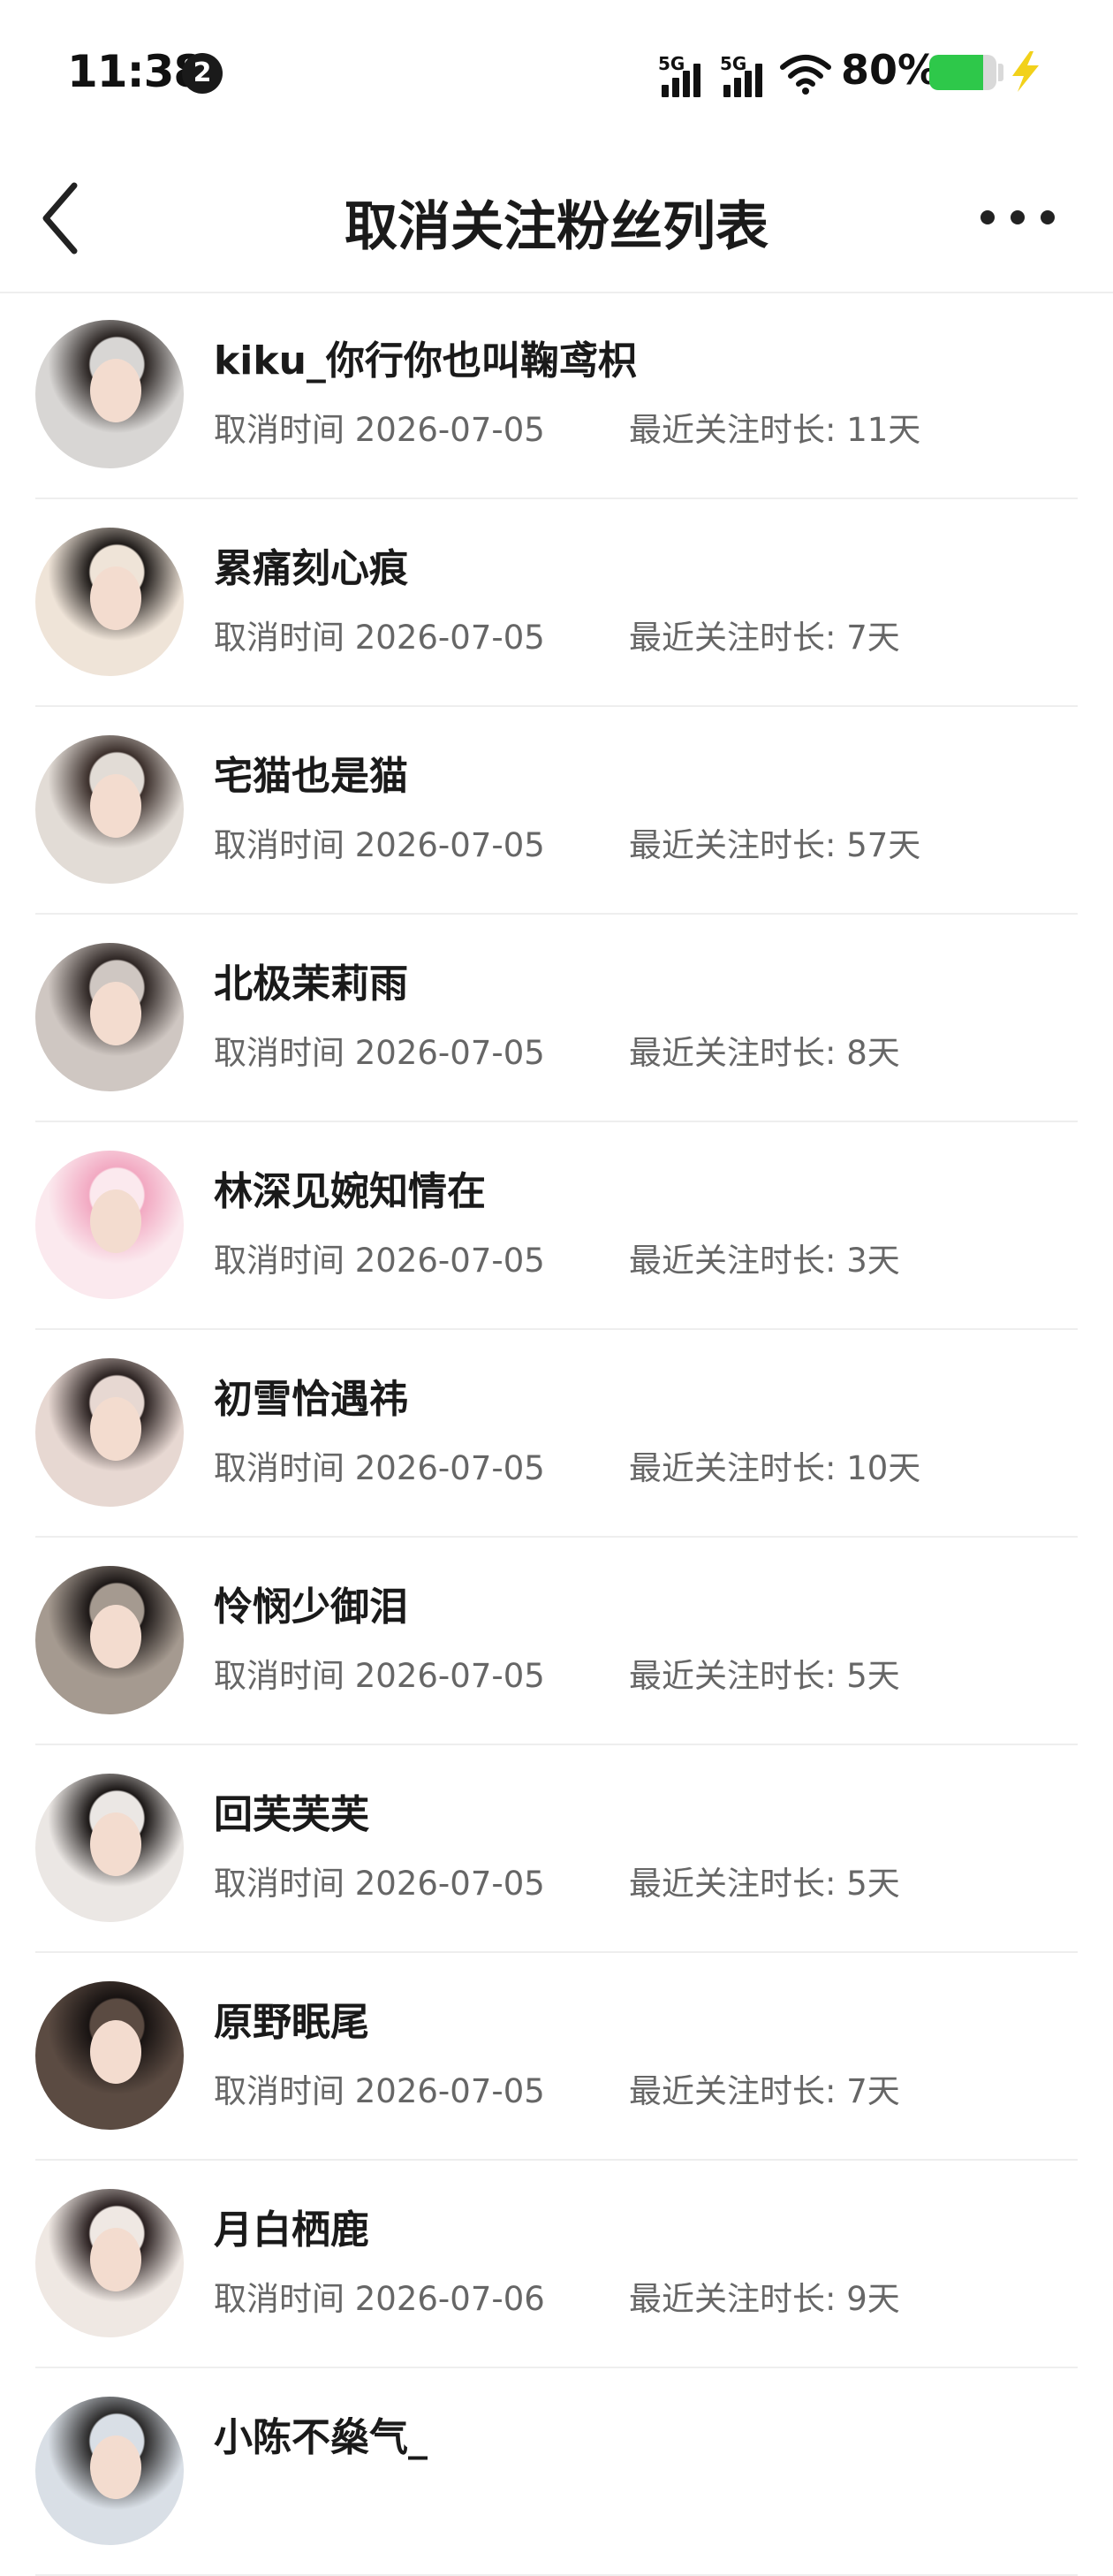  Describe the element at coordinates (956, 73) in the screenshot. I see `battery-level-fill` at that location.